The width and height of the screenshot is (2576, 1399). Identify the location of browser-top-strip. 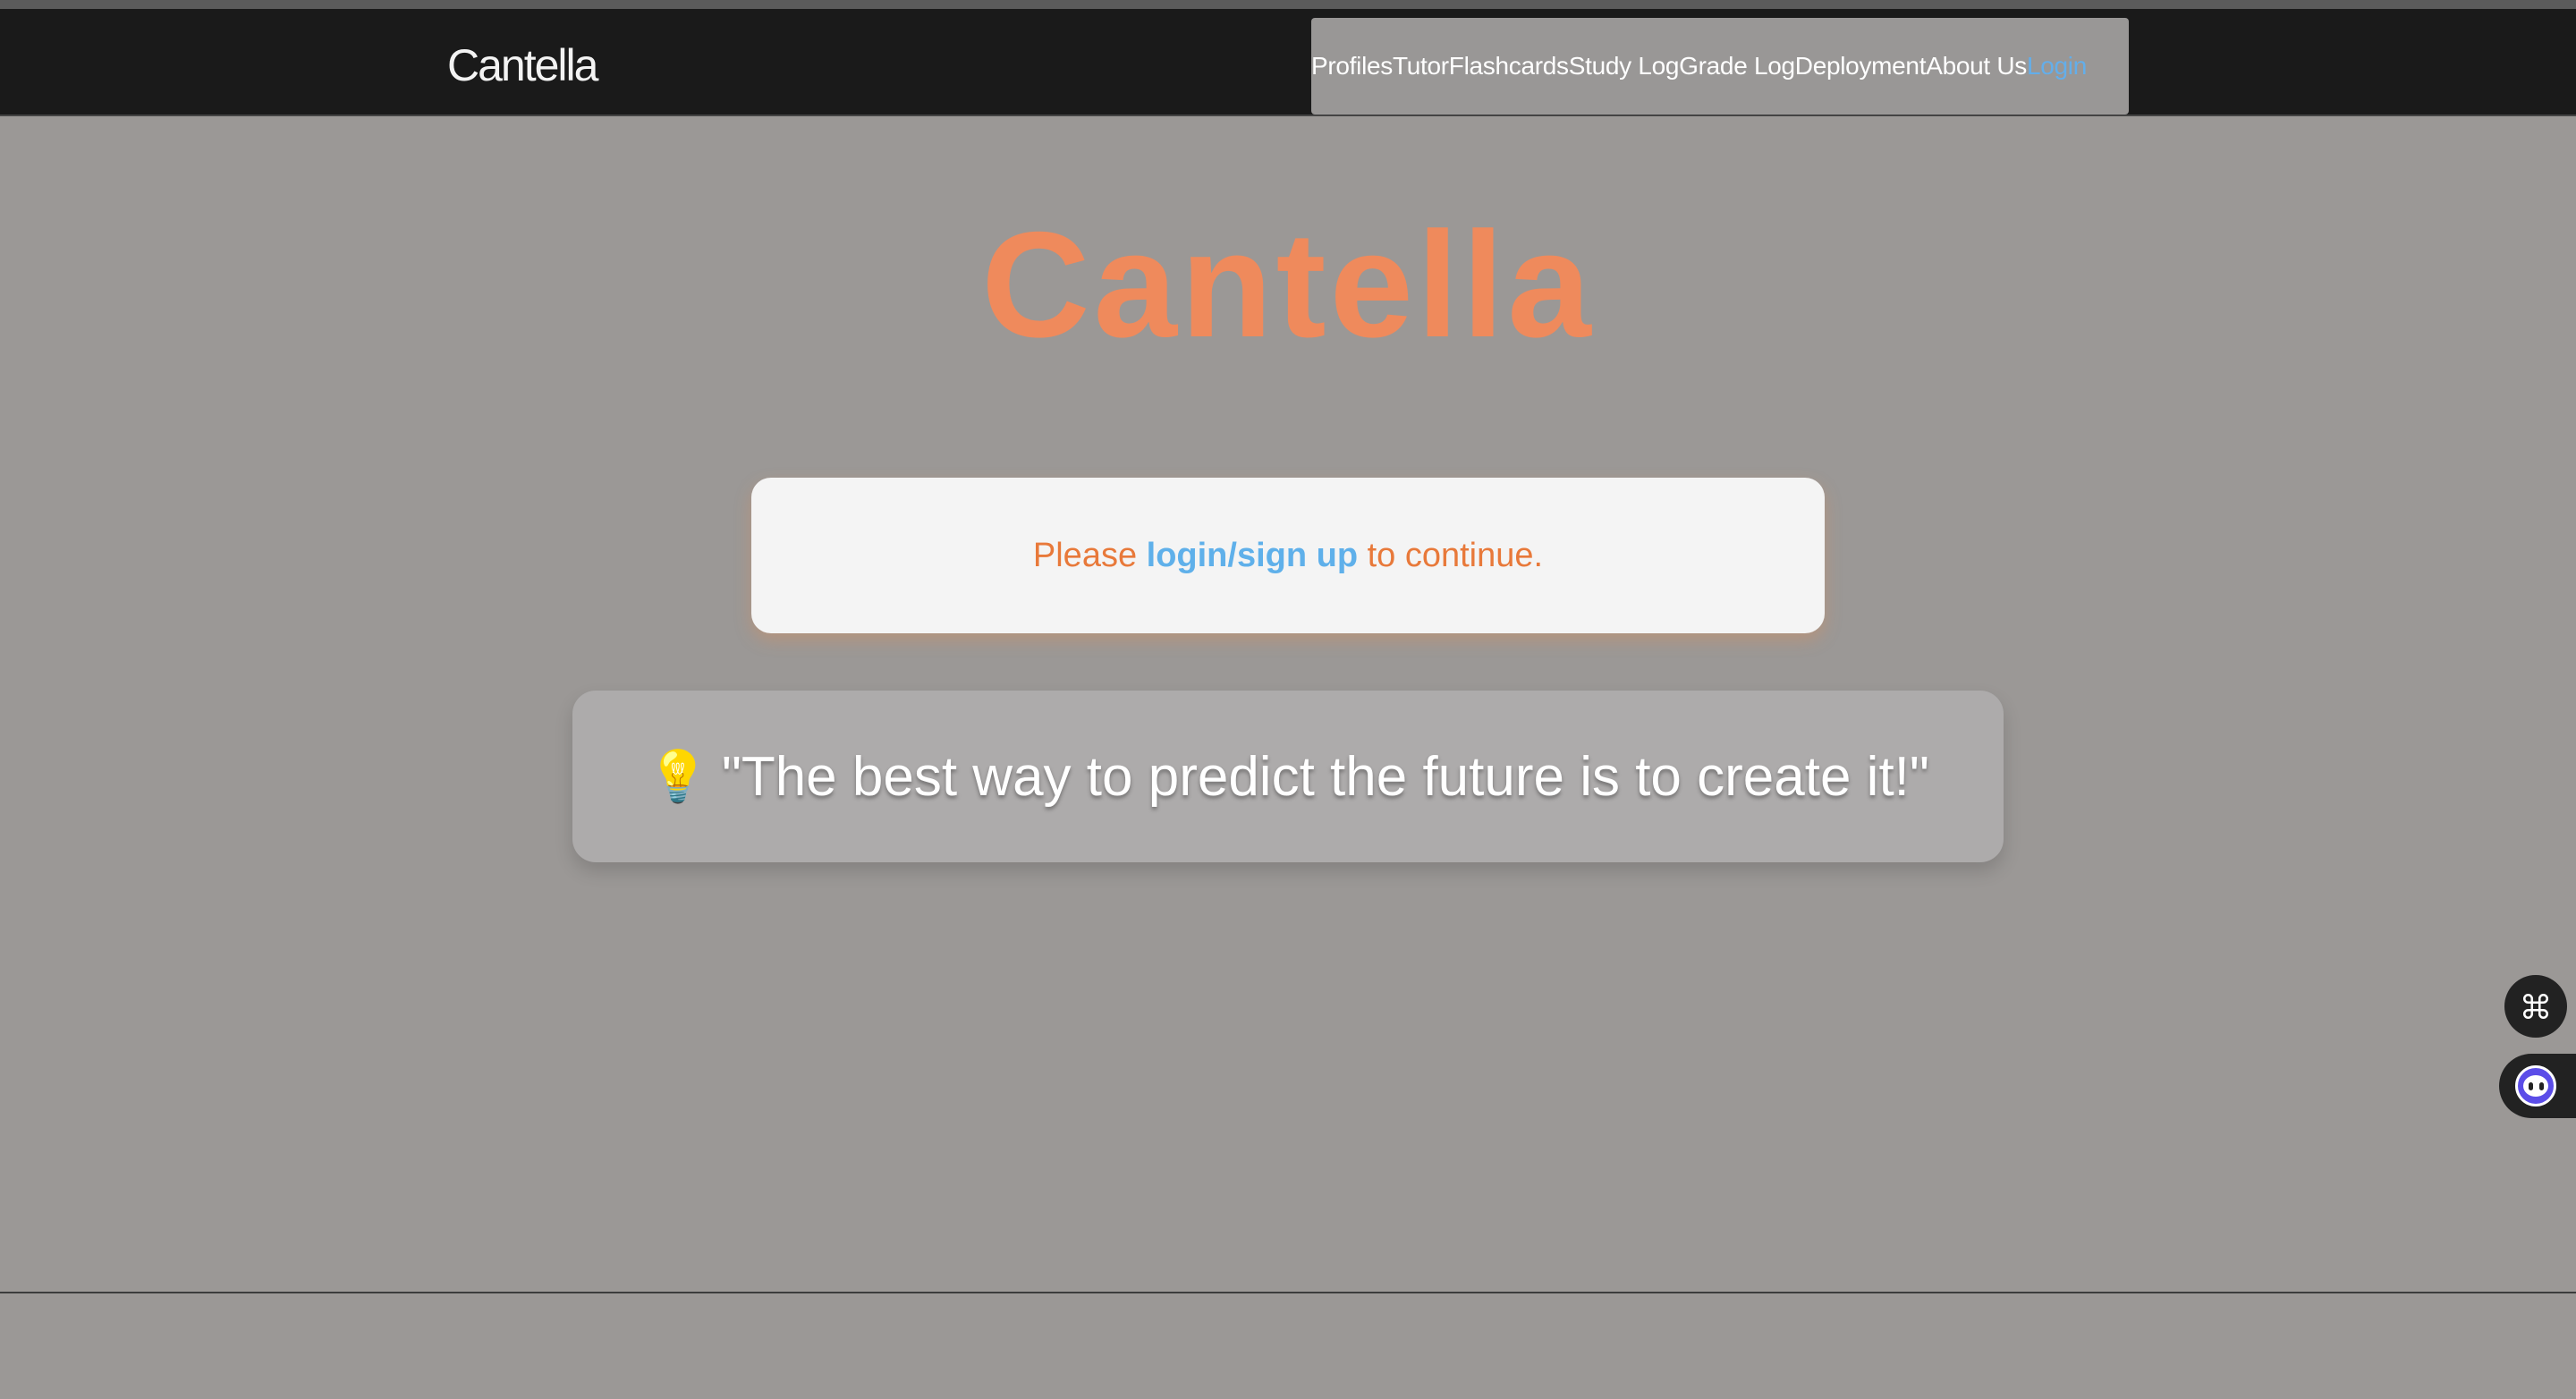
(1288, 4).